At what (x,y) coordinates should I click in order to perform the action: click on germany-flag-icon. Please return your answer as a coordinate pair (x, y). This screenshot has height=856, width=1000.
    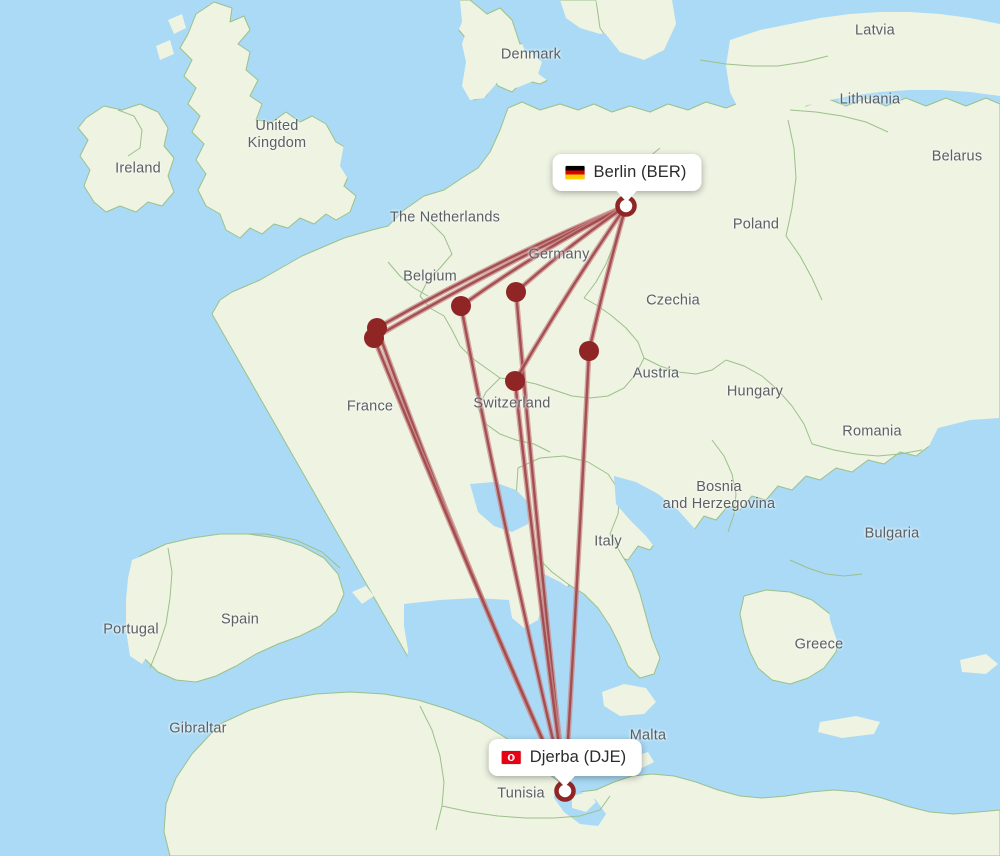
    Looking at the image, I should click on (575, 172).